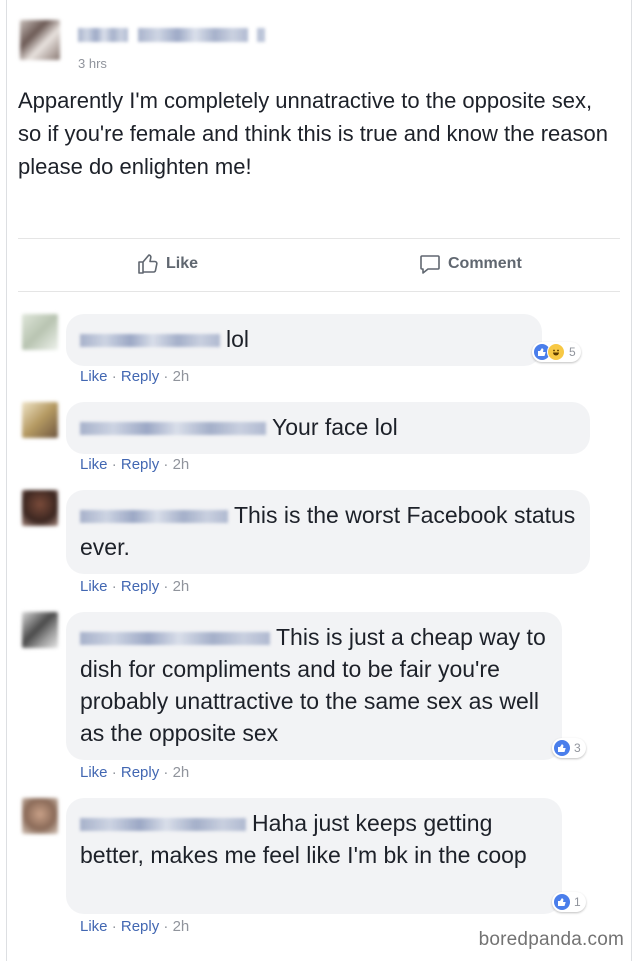  What do you see at coordinates (572, 352) in the screenshot?
I see `reaction-count: 5` at bounding box center [572, 352].